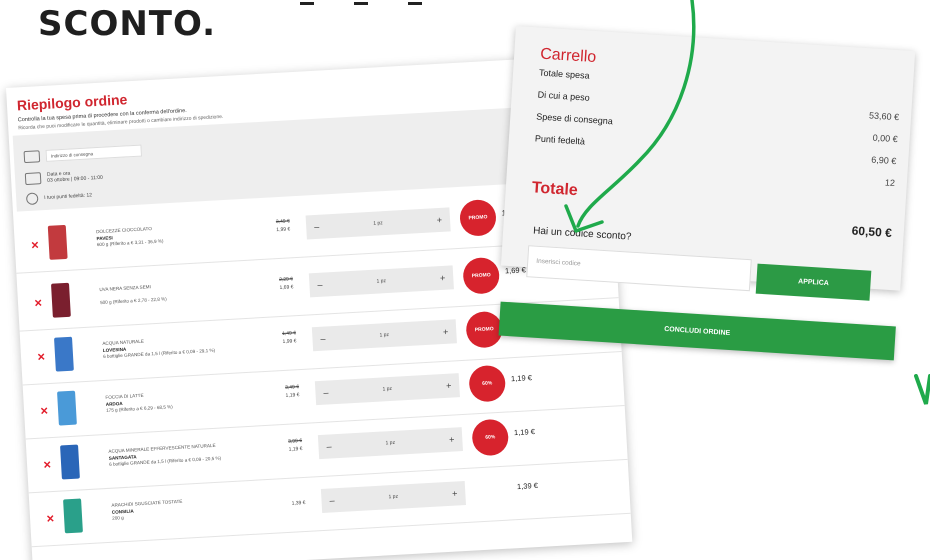 This screenshot has height=560, width=930. I want to click on product-detail: 200 g, so click(118, 518).